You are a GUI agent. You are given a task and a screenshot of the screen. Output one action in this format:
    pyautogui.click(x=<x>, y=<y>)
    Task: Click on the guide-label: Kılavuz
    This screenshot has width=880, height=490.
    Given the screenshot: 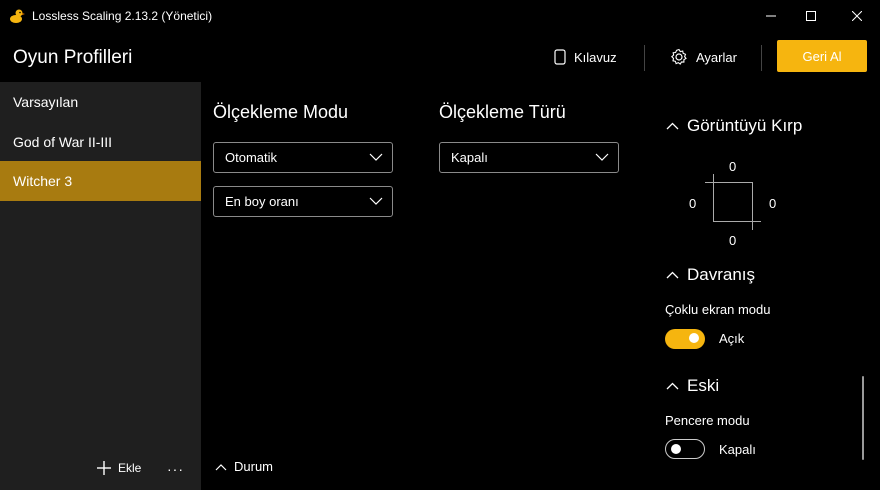 What is the action you would take?
    pyautogui.click(x=595, y=57)
    